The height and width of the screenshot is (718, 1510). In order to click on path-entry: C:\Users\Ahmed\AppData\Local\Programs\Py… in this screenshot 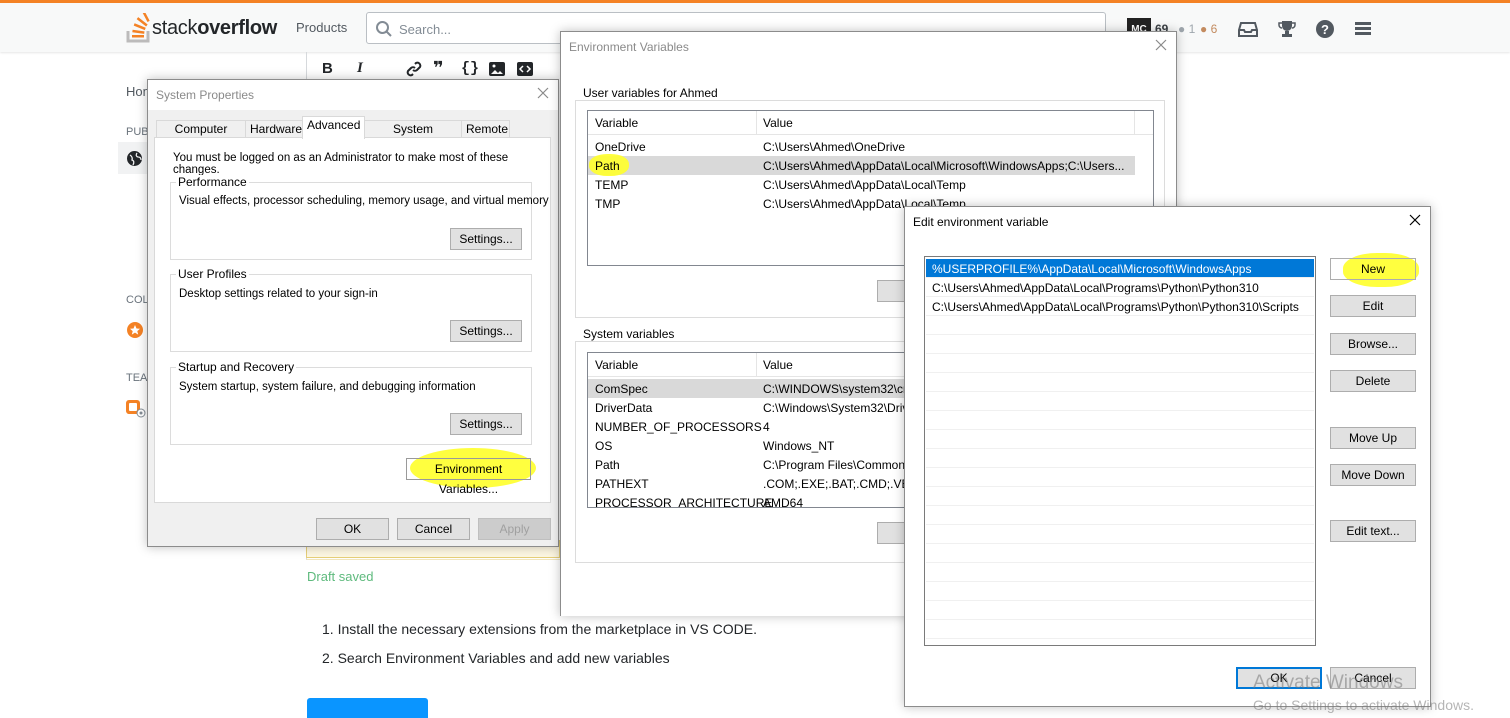, I will do `click(1115, 307)`.